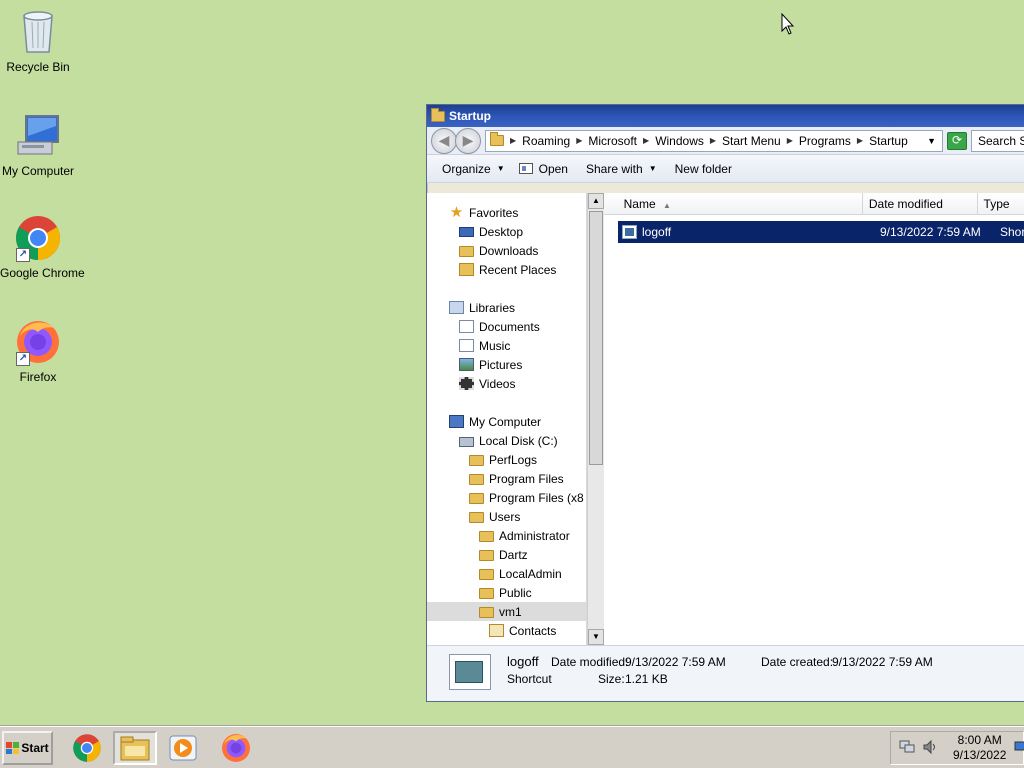 The height and width of the screenshot is (768, 1024). Describe the element at coordinates (38, 136) in the screenshot. I see `computer-icon` at that location.